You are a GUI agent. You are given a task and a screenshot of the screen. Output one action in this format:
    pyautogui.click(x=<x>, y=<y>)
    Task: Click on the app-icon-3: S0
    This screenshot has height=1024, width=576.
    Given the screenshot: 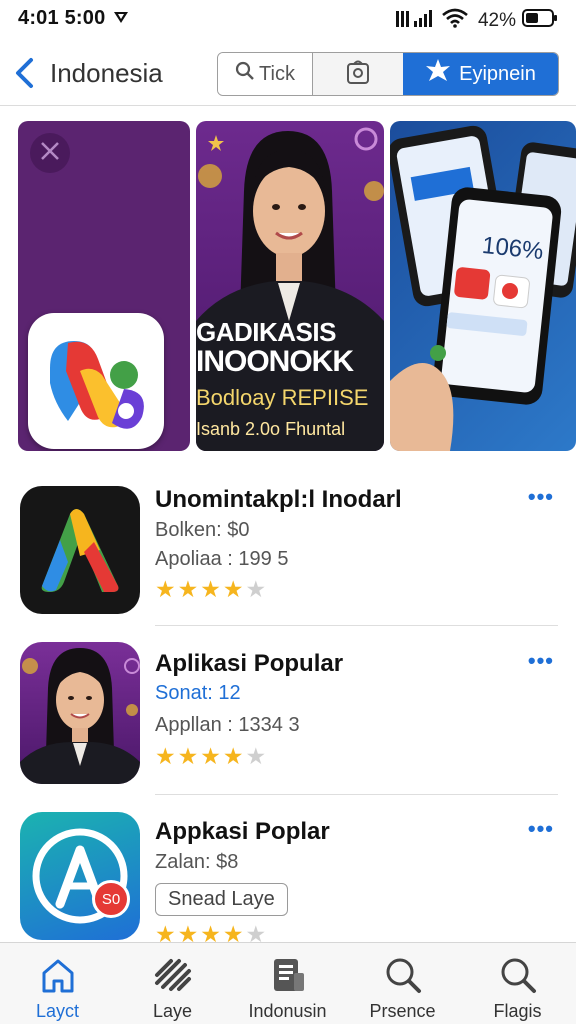 What is the action you would take?
    pyautogui.click(x=80, y=876)
    